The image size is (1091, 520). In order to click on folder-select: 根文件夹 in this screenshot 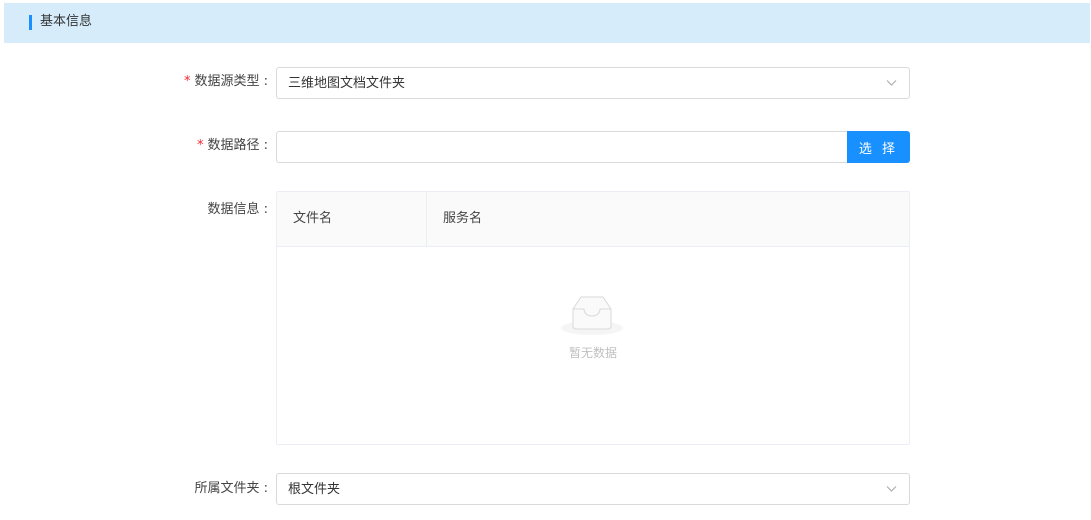, I will do `click(593, 489)`.